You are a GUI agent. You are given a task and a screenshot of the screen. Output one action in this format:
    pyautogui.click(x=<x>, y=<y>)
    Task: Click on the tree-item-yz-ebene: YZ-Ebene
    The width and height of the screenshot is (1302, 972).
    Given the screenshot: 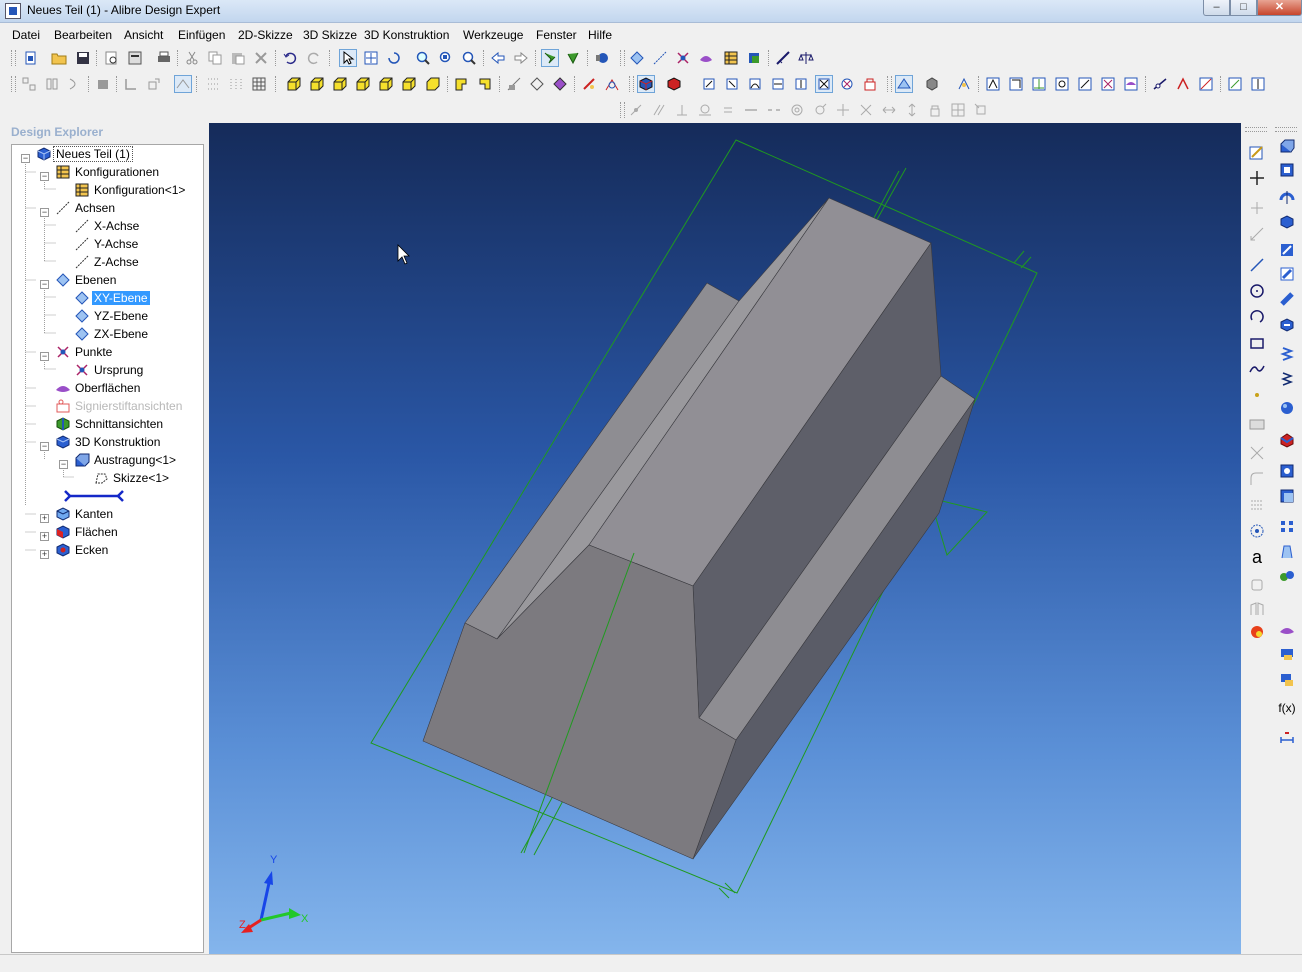 What is the action you would take?
    pyautogui.click(x=134, y=316)
    